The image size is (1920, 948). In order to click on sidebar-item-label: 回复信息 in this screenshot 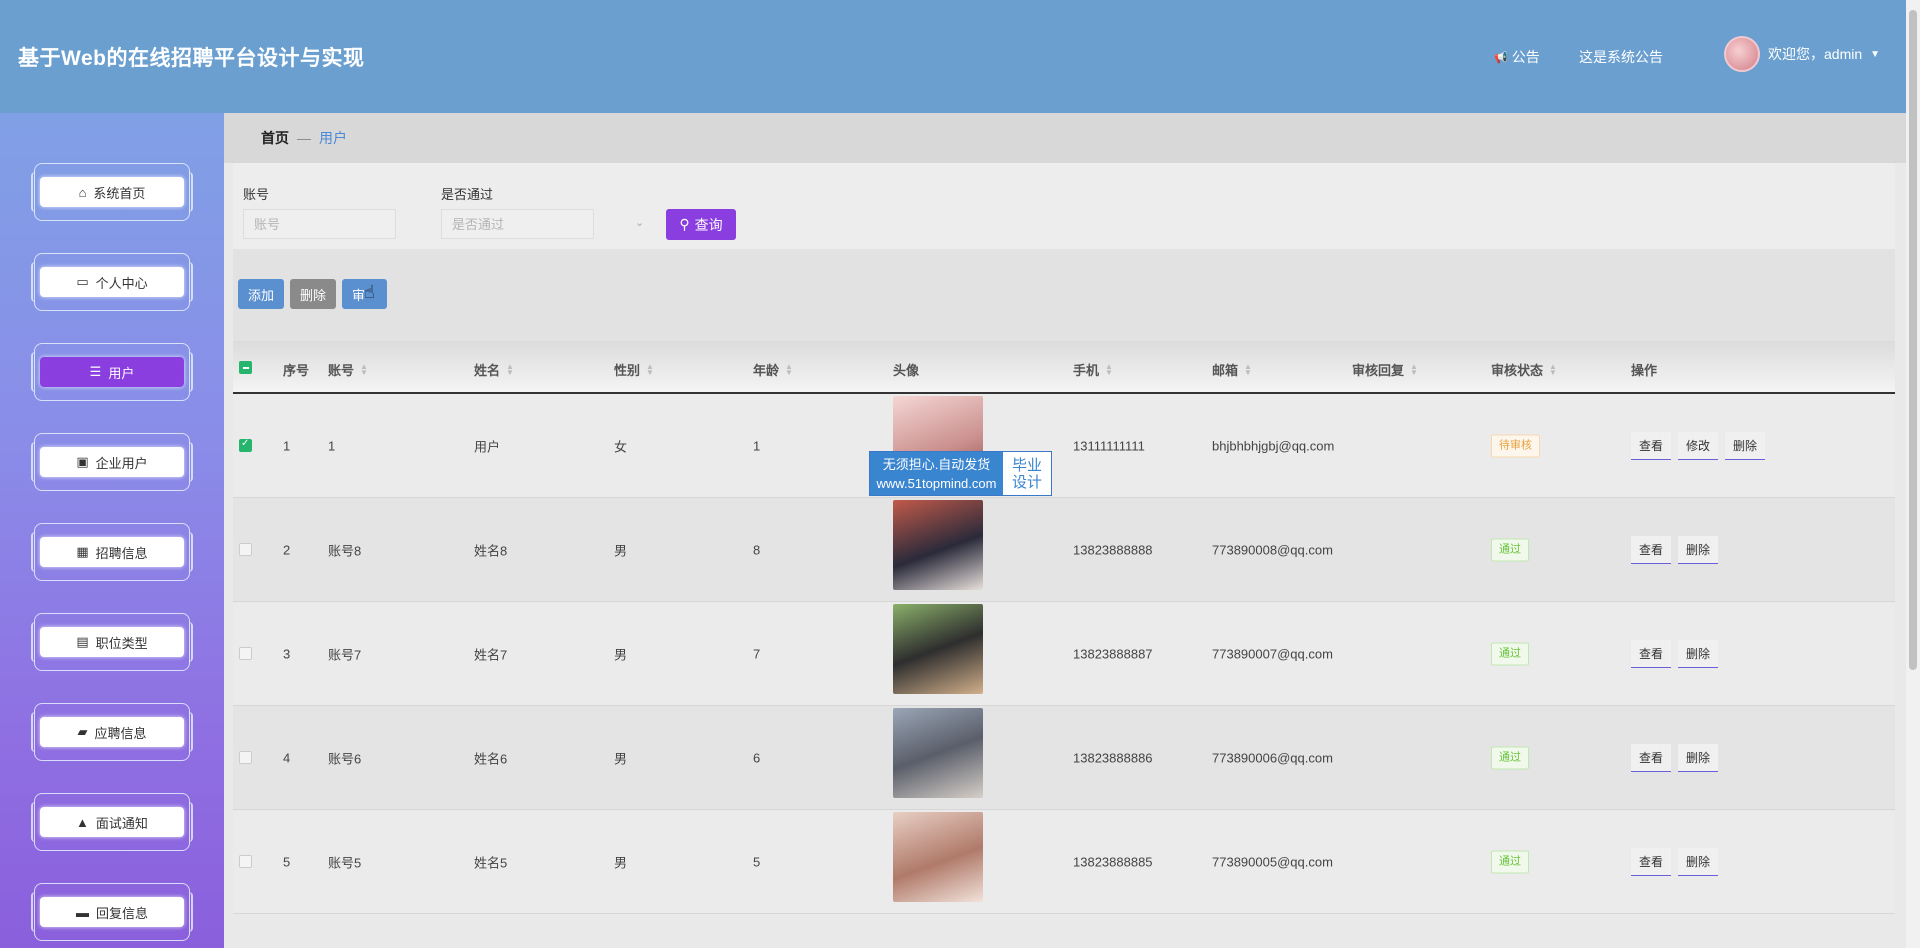, I will do `click(121, 913)`.